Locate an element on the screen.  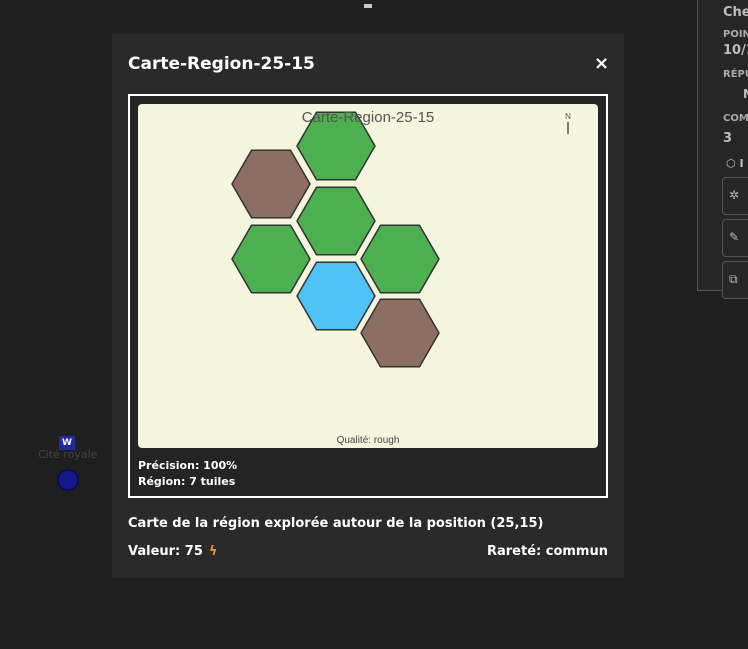
character-name: Chev is located at coordinates (735, 12).